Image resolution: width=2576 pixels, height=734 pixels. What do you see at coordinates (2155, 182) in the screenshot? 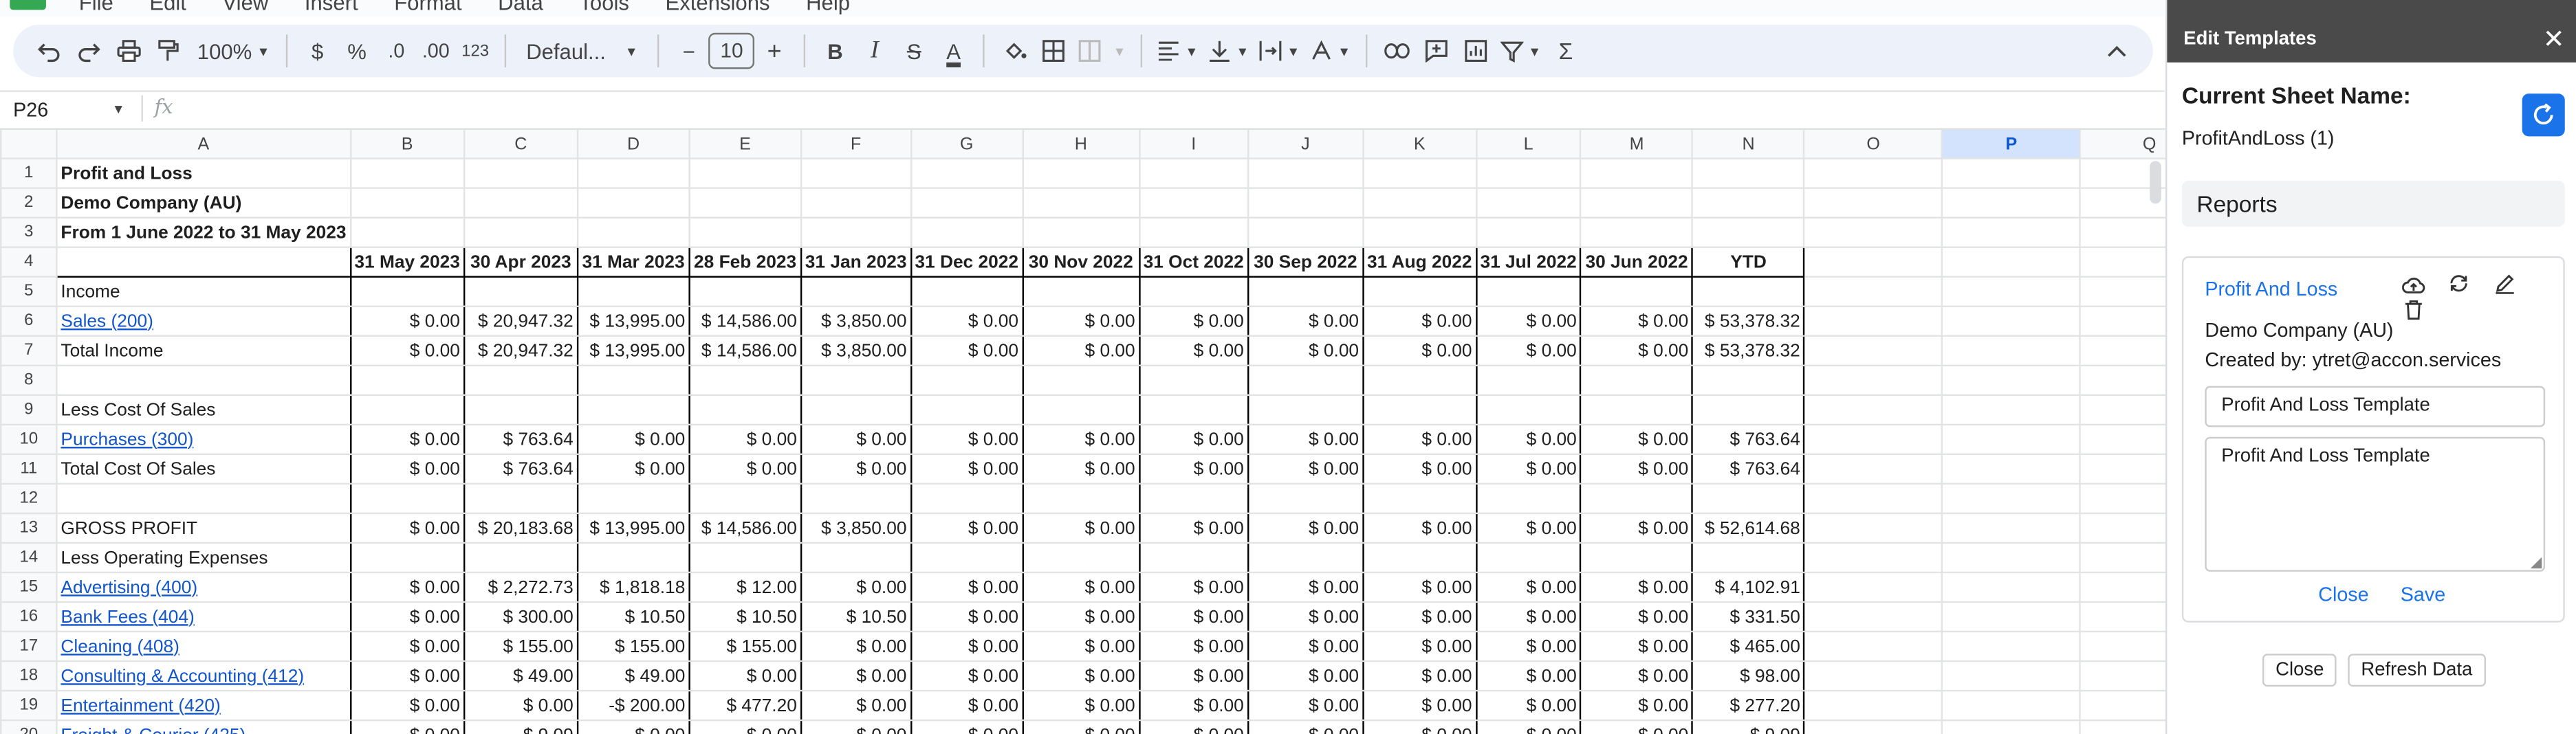
I see `vertical-scrollbar` at bounding box center [2155, 182].